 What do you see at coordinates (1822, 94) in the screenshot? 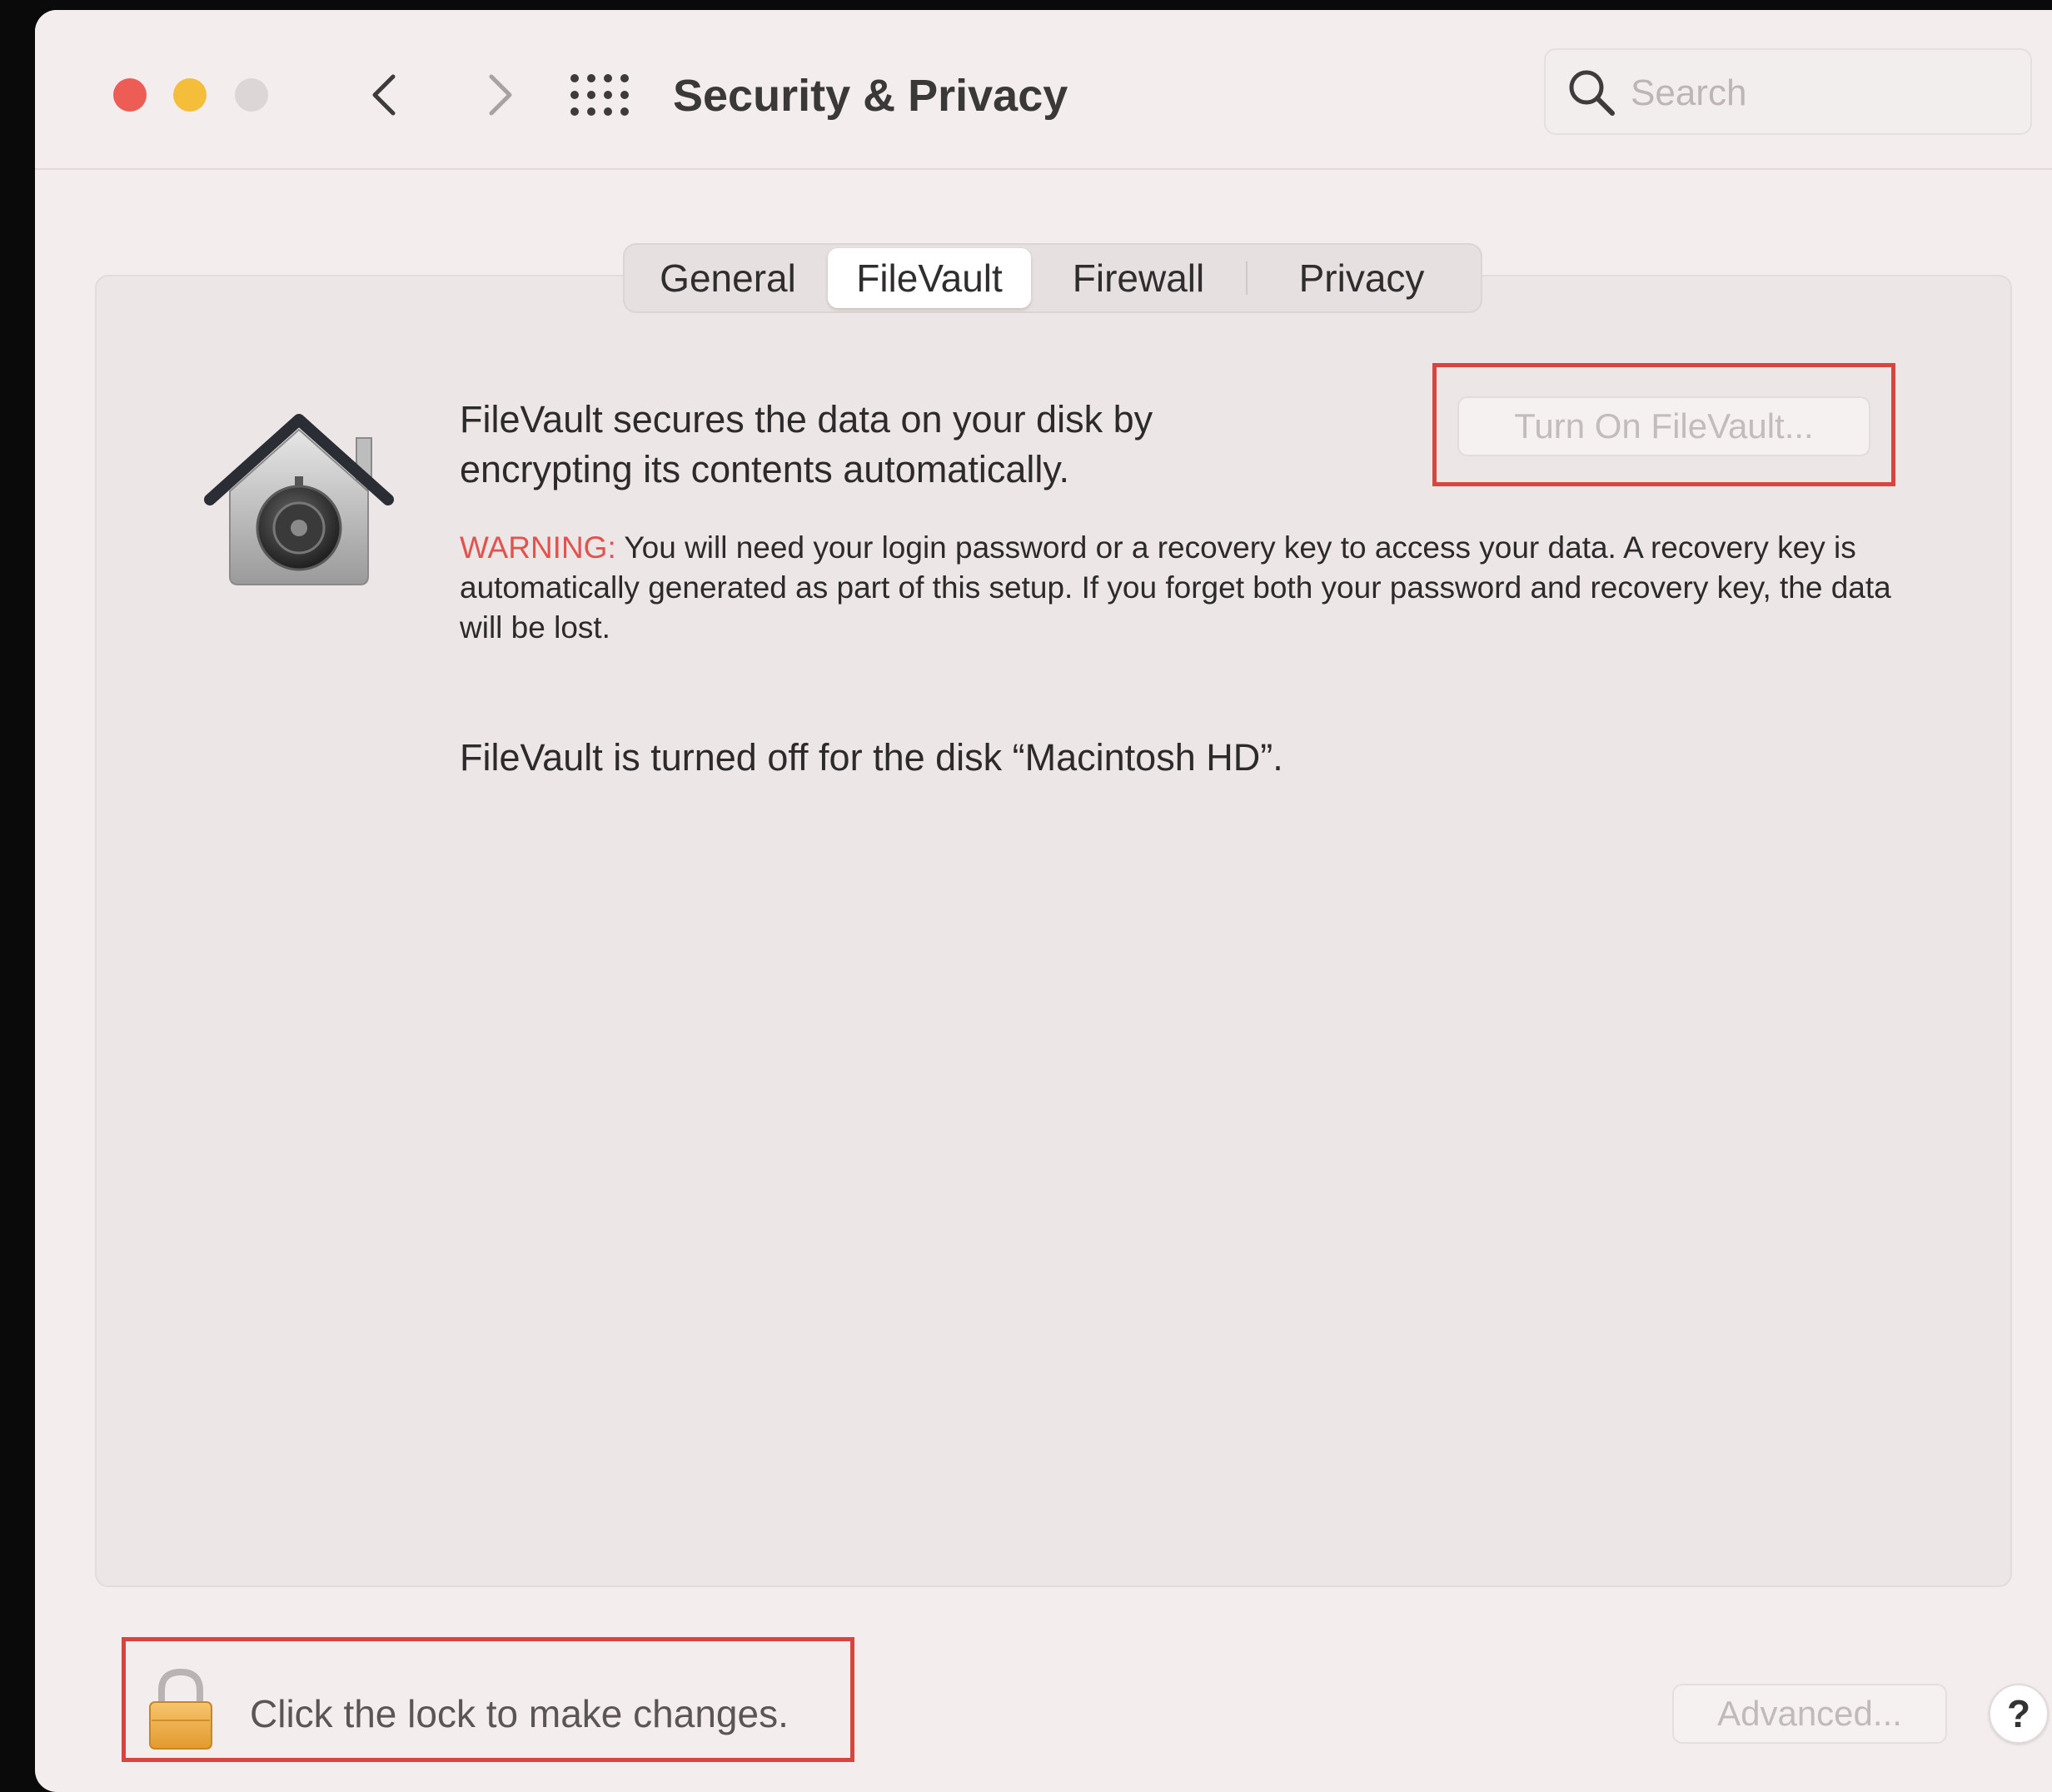
I see `search-input` at bounding box center [1822, 94].